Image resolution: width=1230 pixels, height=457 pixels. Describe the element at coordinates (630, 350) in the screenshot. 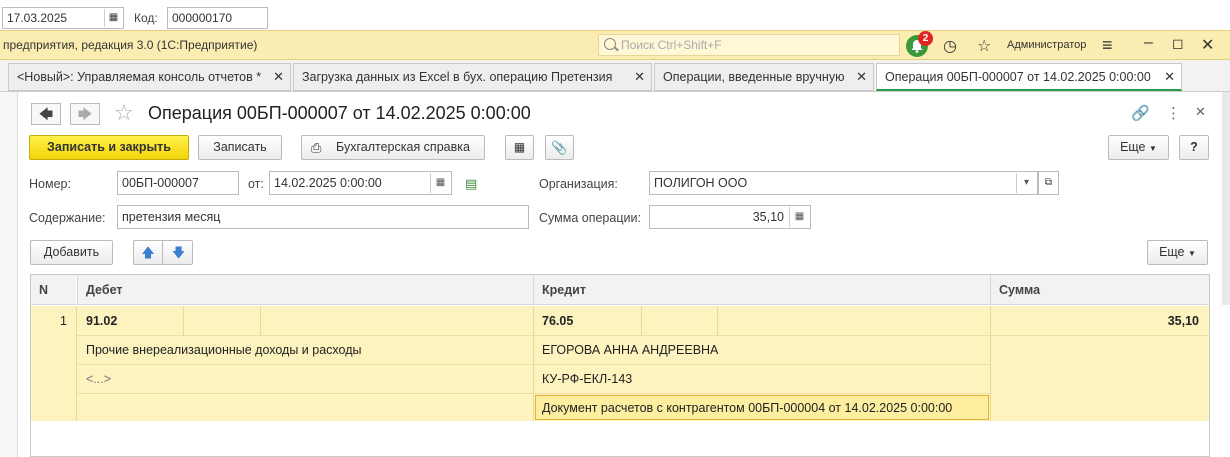

I see `credit-subconto-1: ЕГОРОВА АННА АНДРЕЕВНА` at that location.